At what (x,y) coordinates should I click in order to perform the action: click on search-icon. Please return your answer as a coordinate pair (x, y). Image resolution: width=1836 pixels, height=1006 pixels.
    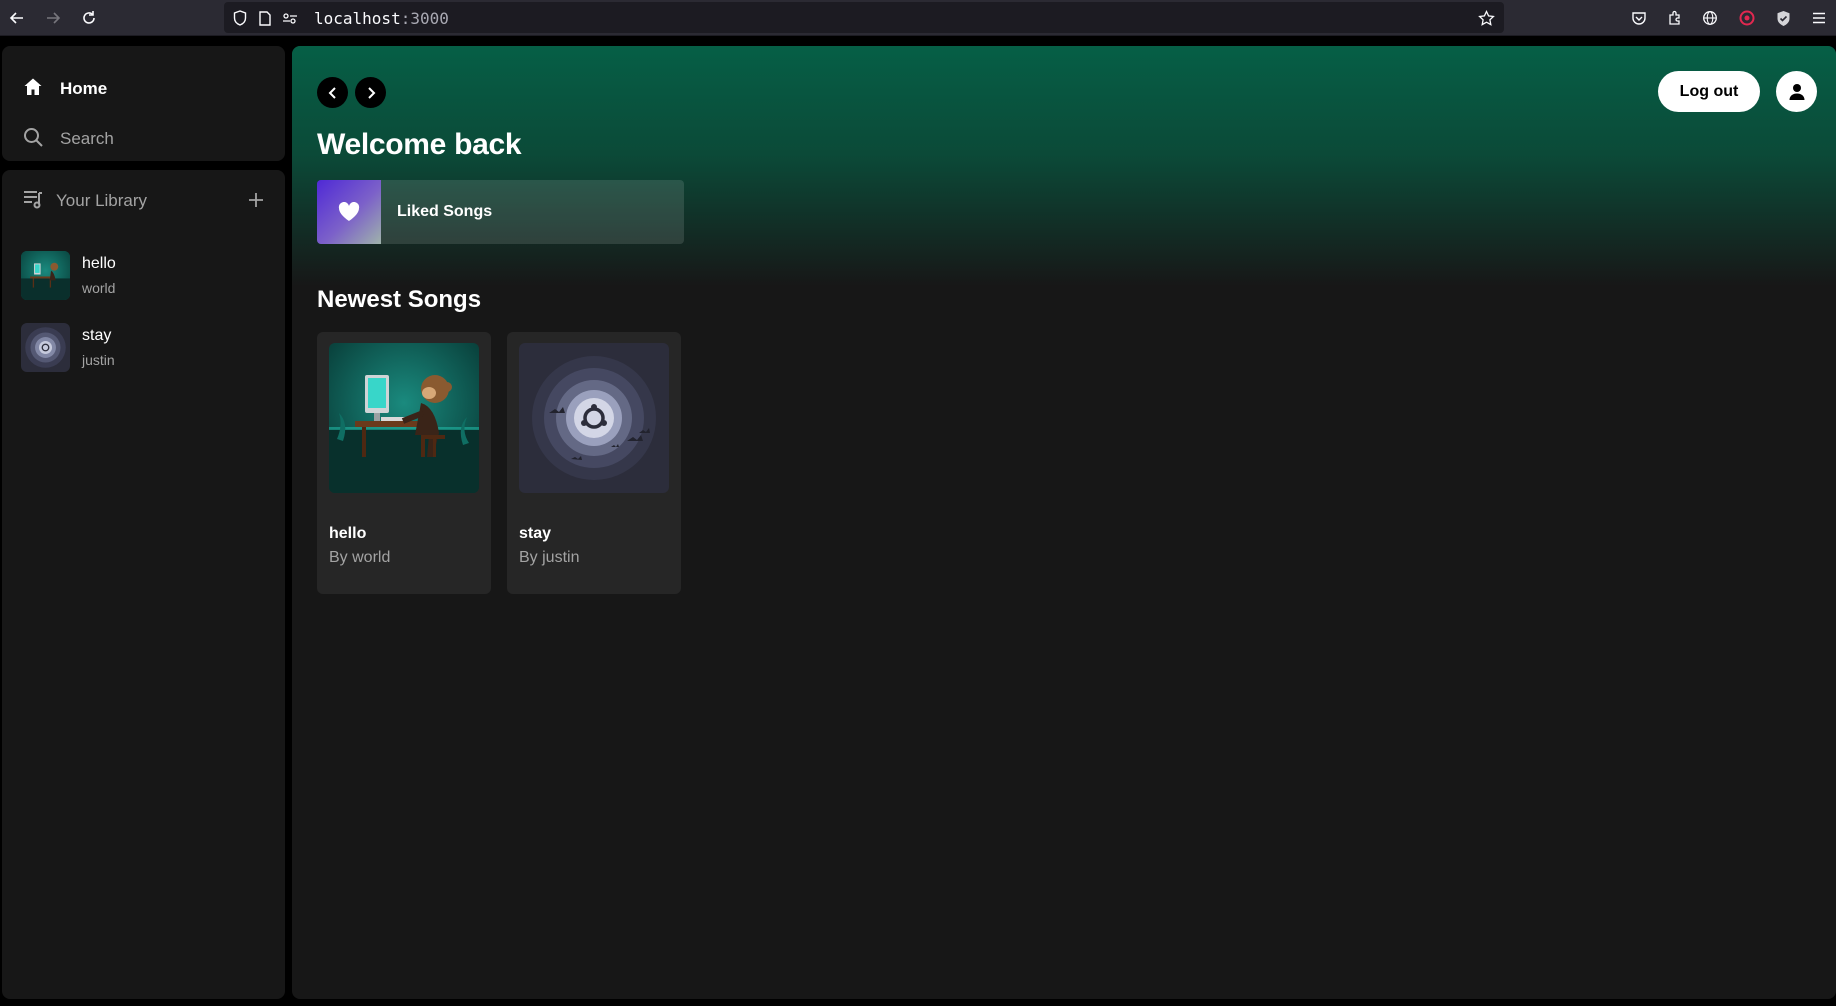
    Looking at the image, I should click on (33, 139).